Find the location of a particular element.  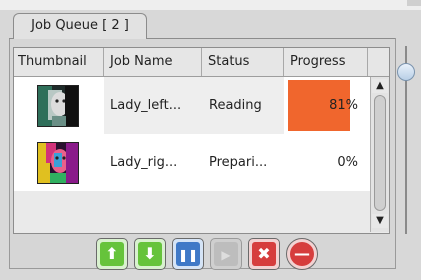

pause-button: ❚❚ is located at coordinates (188, 254).